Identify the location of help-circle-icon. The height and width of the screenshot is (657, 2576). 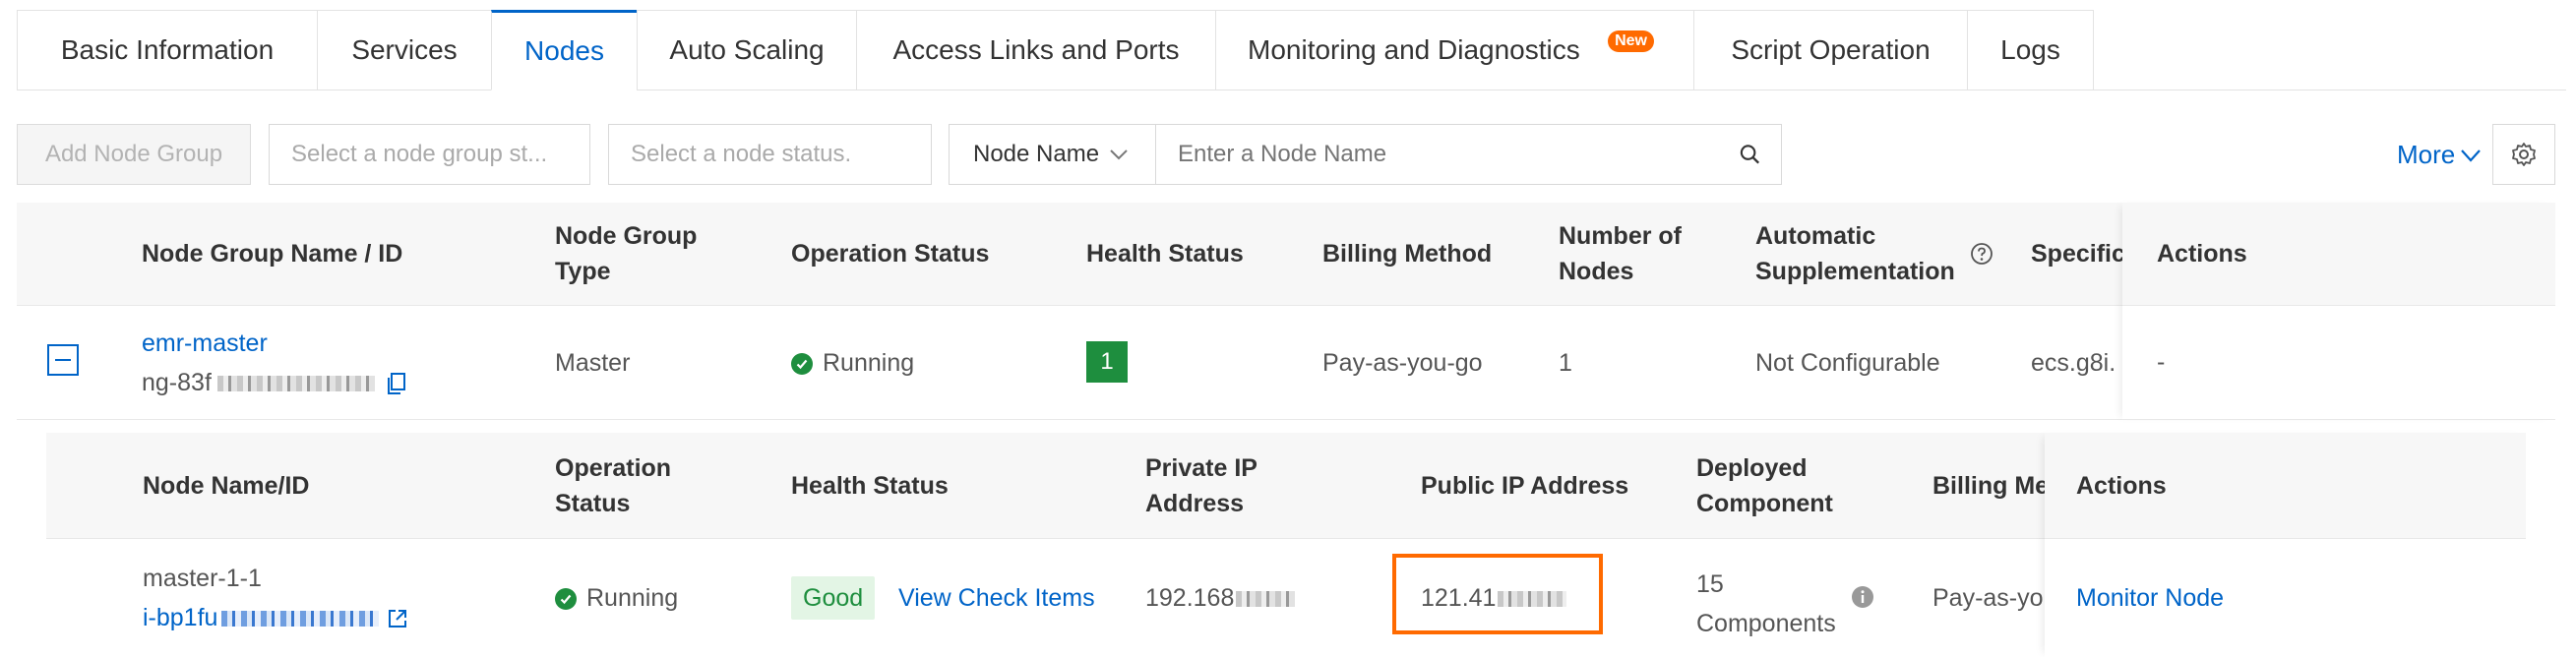
(1981, 254).